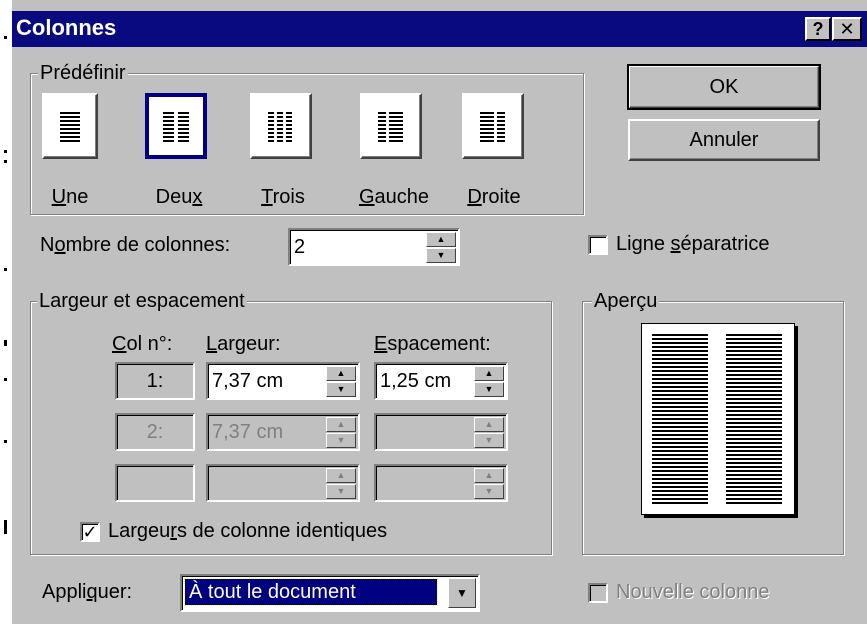 This screenshot has height=624, width=867. What do you see at coordinates (70, 197) in the screenshot?
I see `preset-one-label: Une` at bounding box center [70, 197].